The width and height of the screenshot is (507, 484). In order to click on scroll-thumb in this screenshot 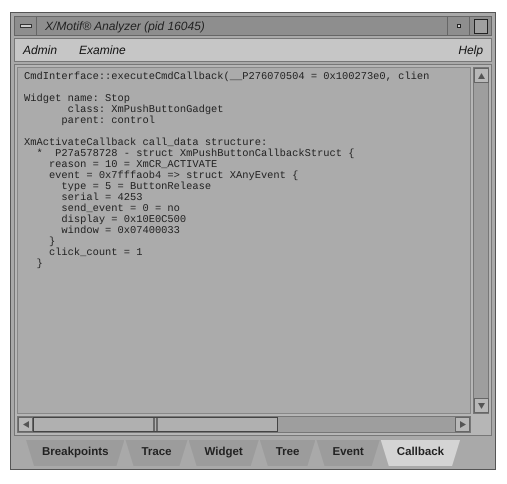, I will do `click(155, 424)`.